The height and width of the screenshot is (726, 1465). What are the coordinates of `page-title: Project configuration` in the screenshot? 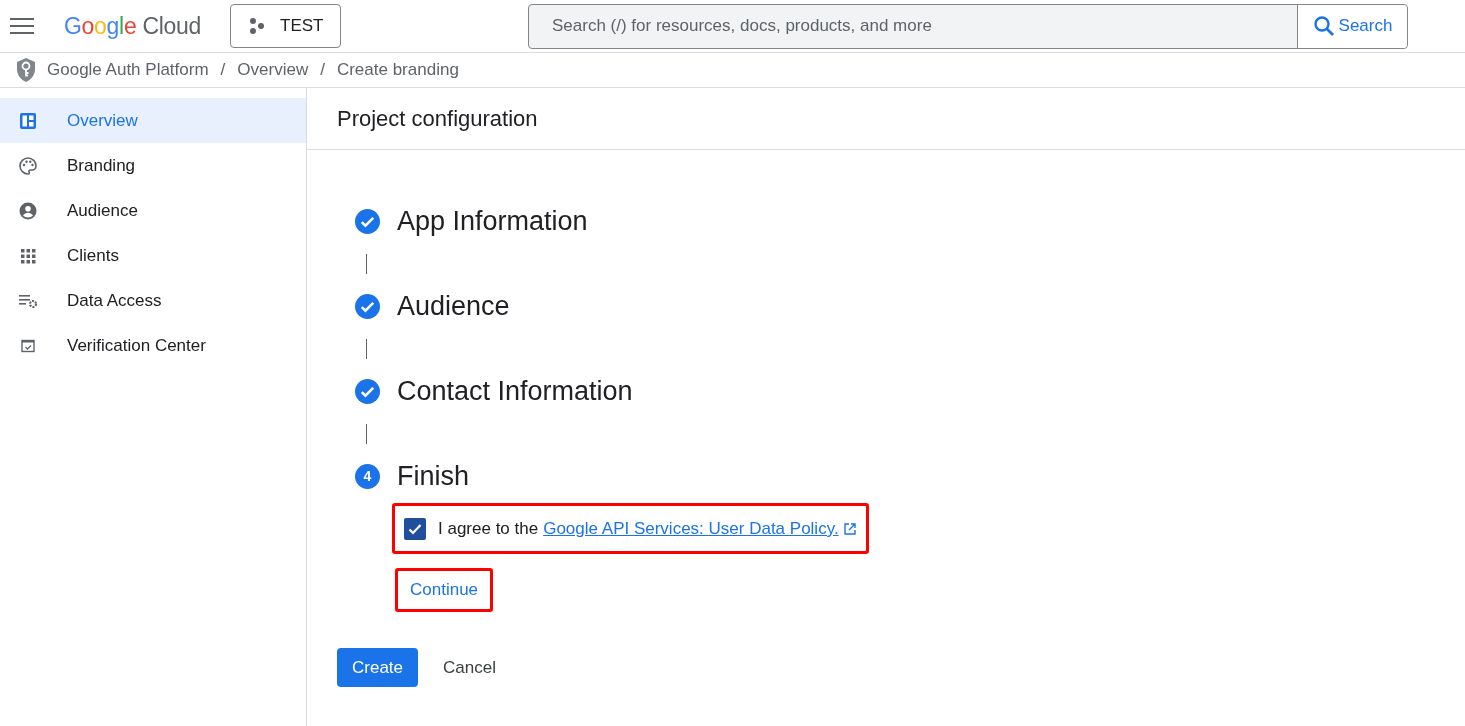 It's located at (437, 119).